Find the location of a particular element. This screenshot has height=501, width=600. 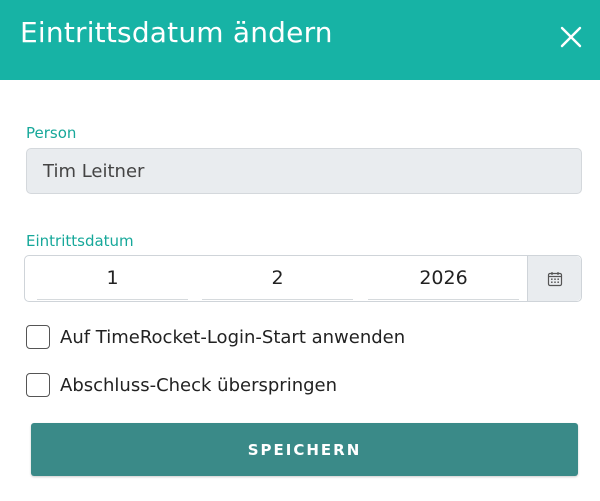

person-label: Person is located at coordinates (51, 133).